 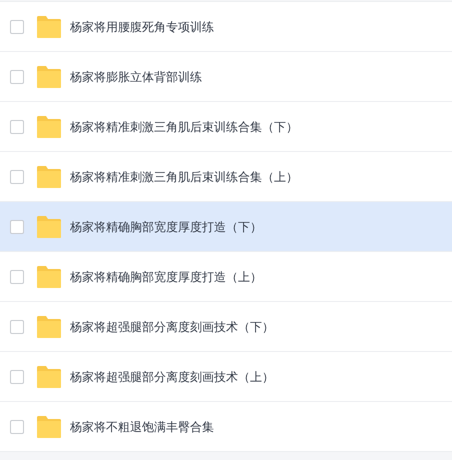 What do you see at coordinates (142, 27) in the screenshot?
I see `folder-name: 杨家将用腰腹死角专项训练` at bounding box center [142, 27].